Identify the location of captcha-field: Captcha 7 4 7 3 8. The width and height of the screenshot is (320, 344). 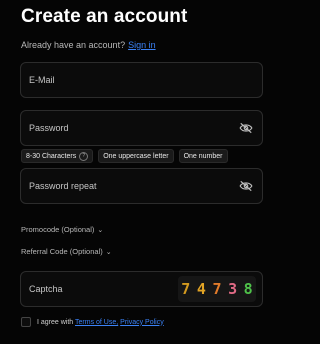
(141, 289).